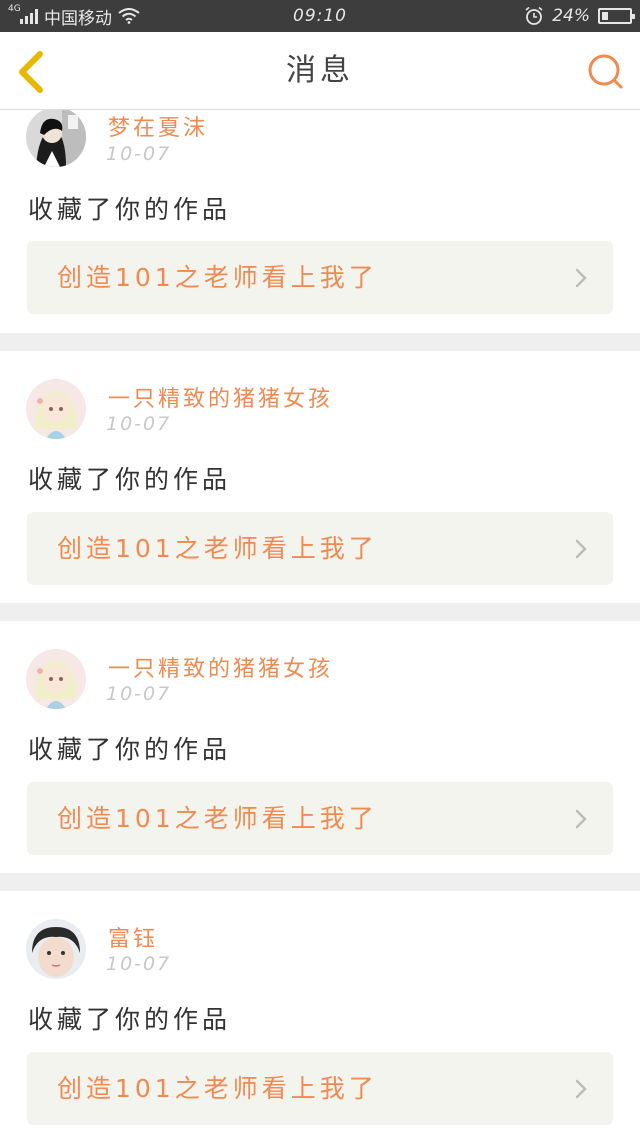 Image resolution: width=640 pixels, height=1138 pixels. Describe the element at coordinates (23, 14) in the screenshot. I see `signal-icon: 4G` at that location.